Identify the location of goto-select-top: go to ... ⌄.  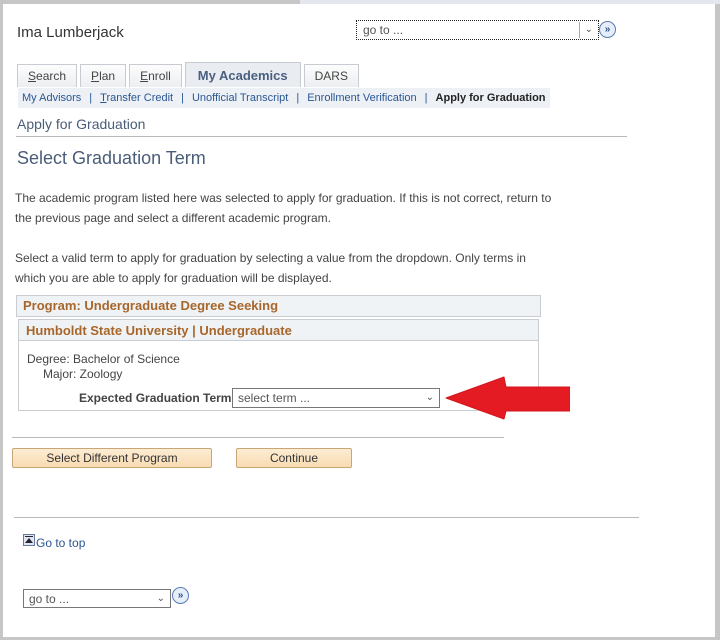
(477, 30).